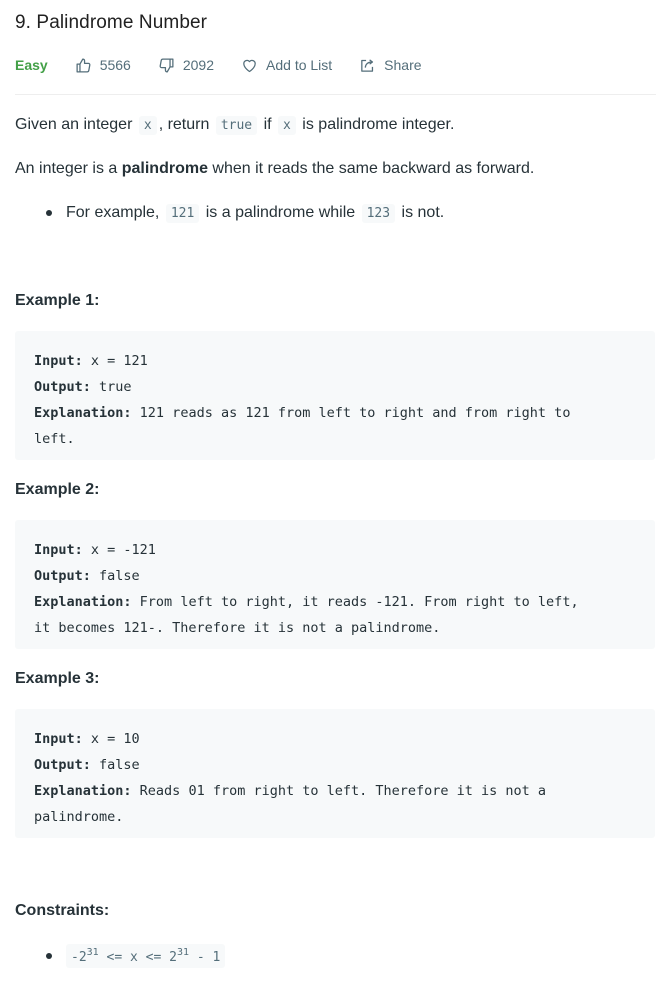 The image size is (667, 993). What do you see at coordinates (378, 213) in the screenshot?
I see `inline-code: 123` at bounding box center [378, 213].